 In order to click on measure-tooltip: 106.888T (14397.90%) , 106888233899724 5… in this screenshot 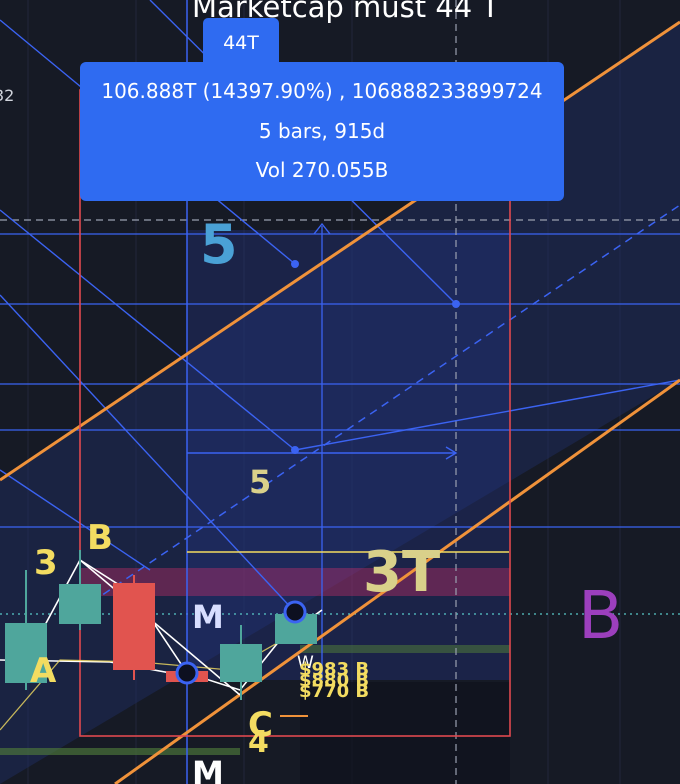, I will do `click(322, 131)`.